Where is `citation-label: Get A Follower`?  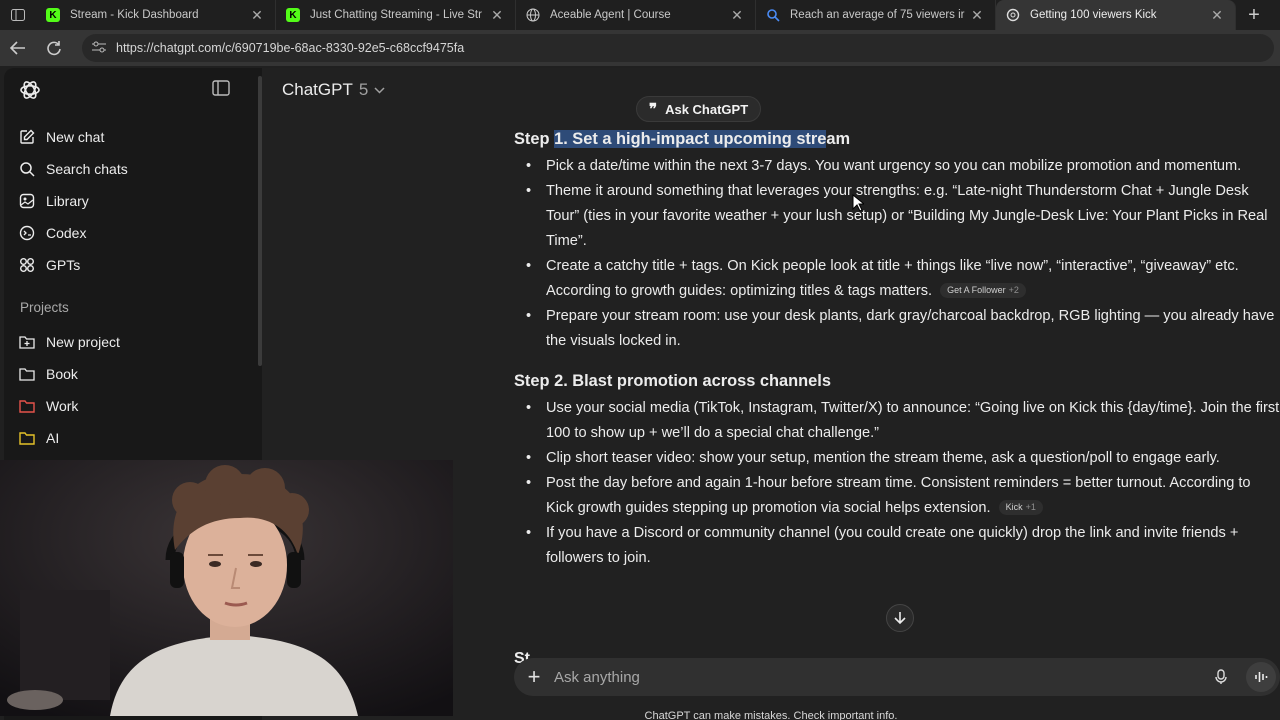
citation-label: Get A Follower is located at coordinates (976, 290).